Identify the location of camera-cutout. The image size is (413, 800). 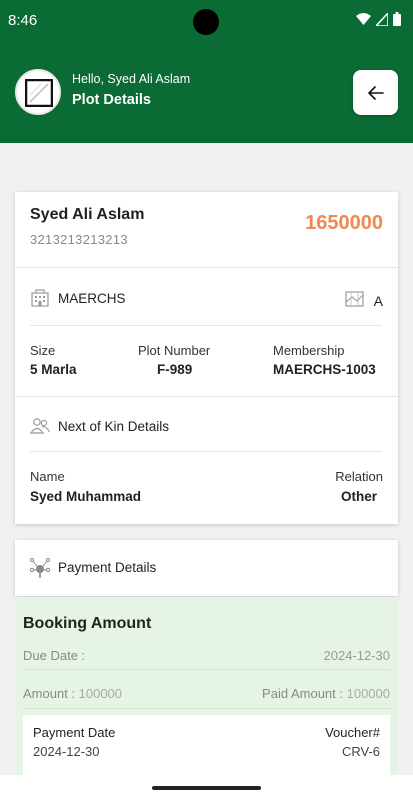
(206, 22).